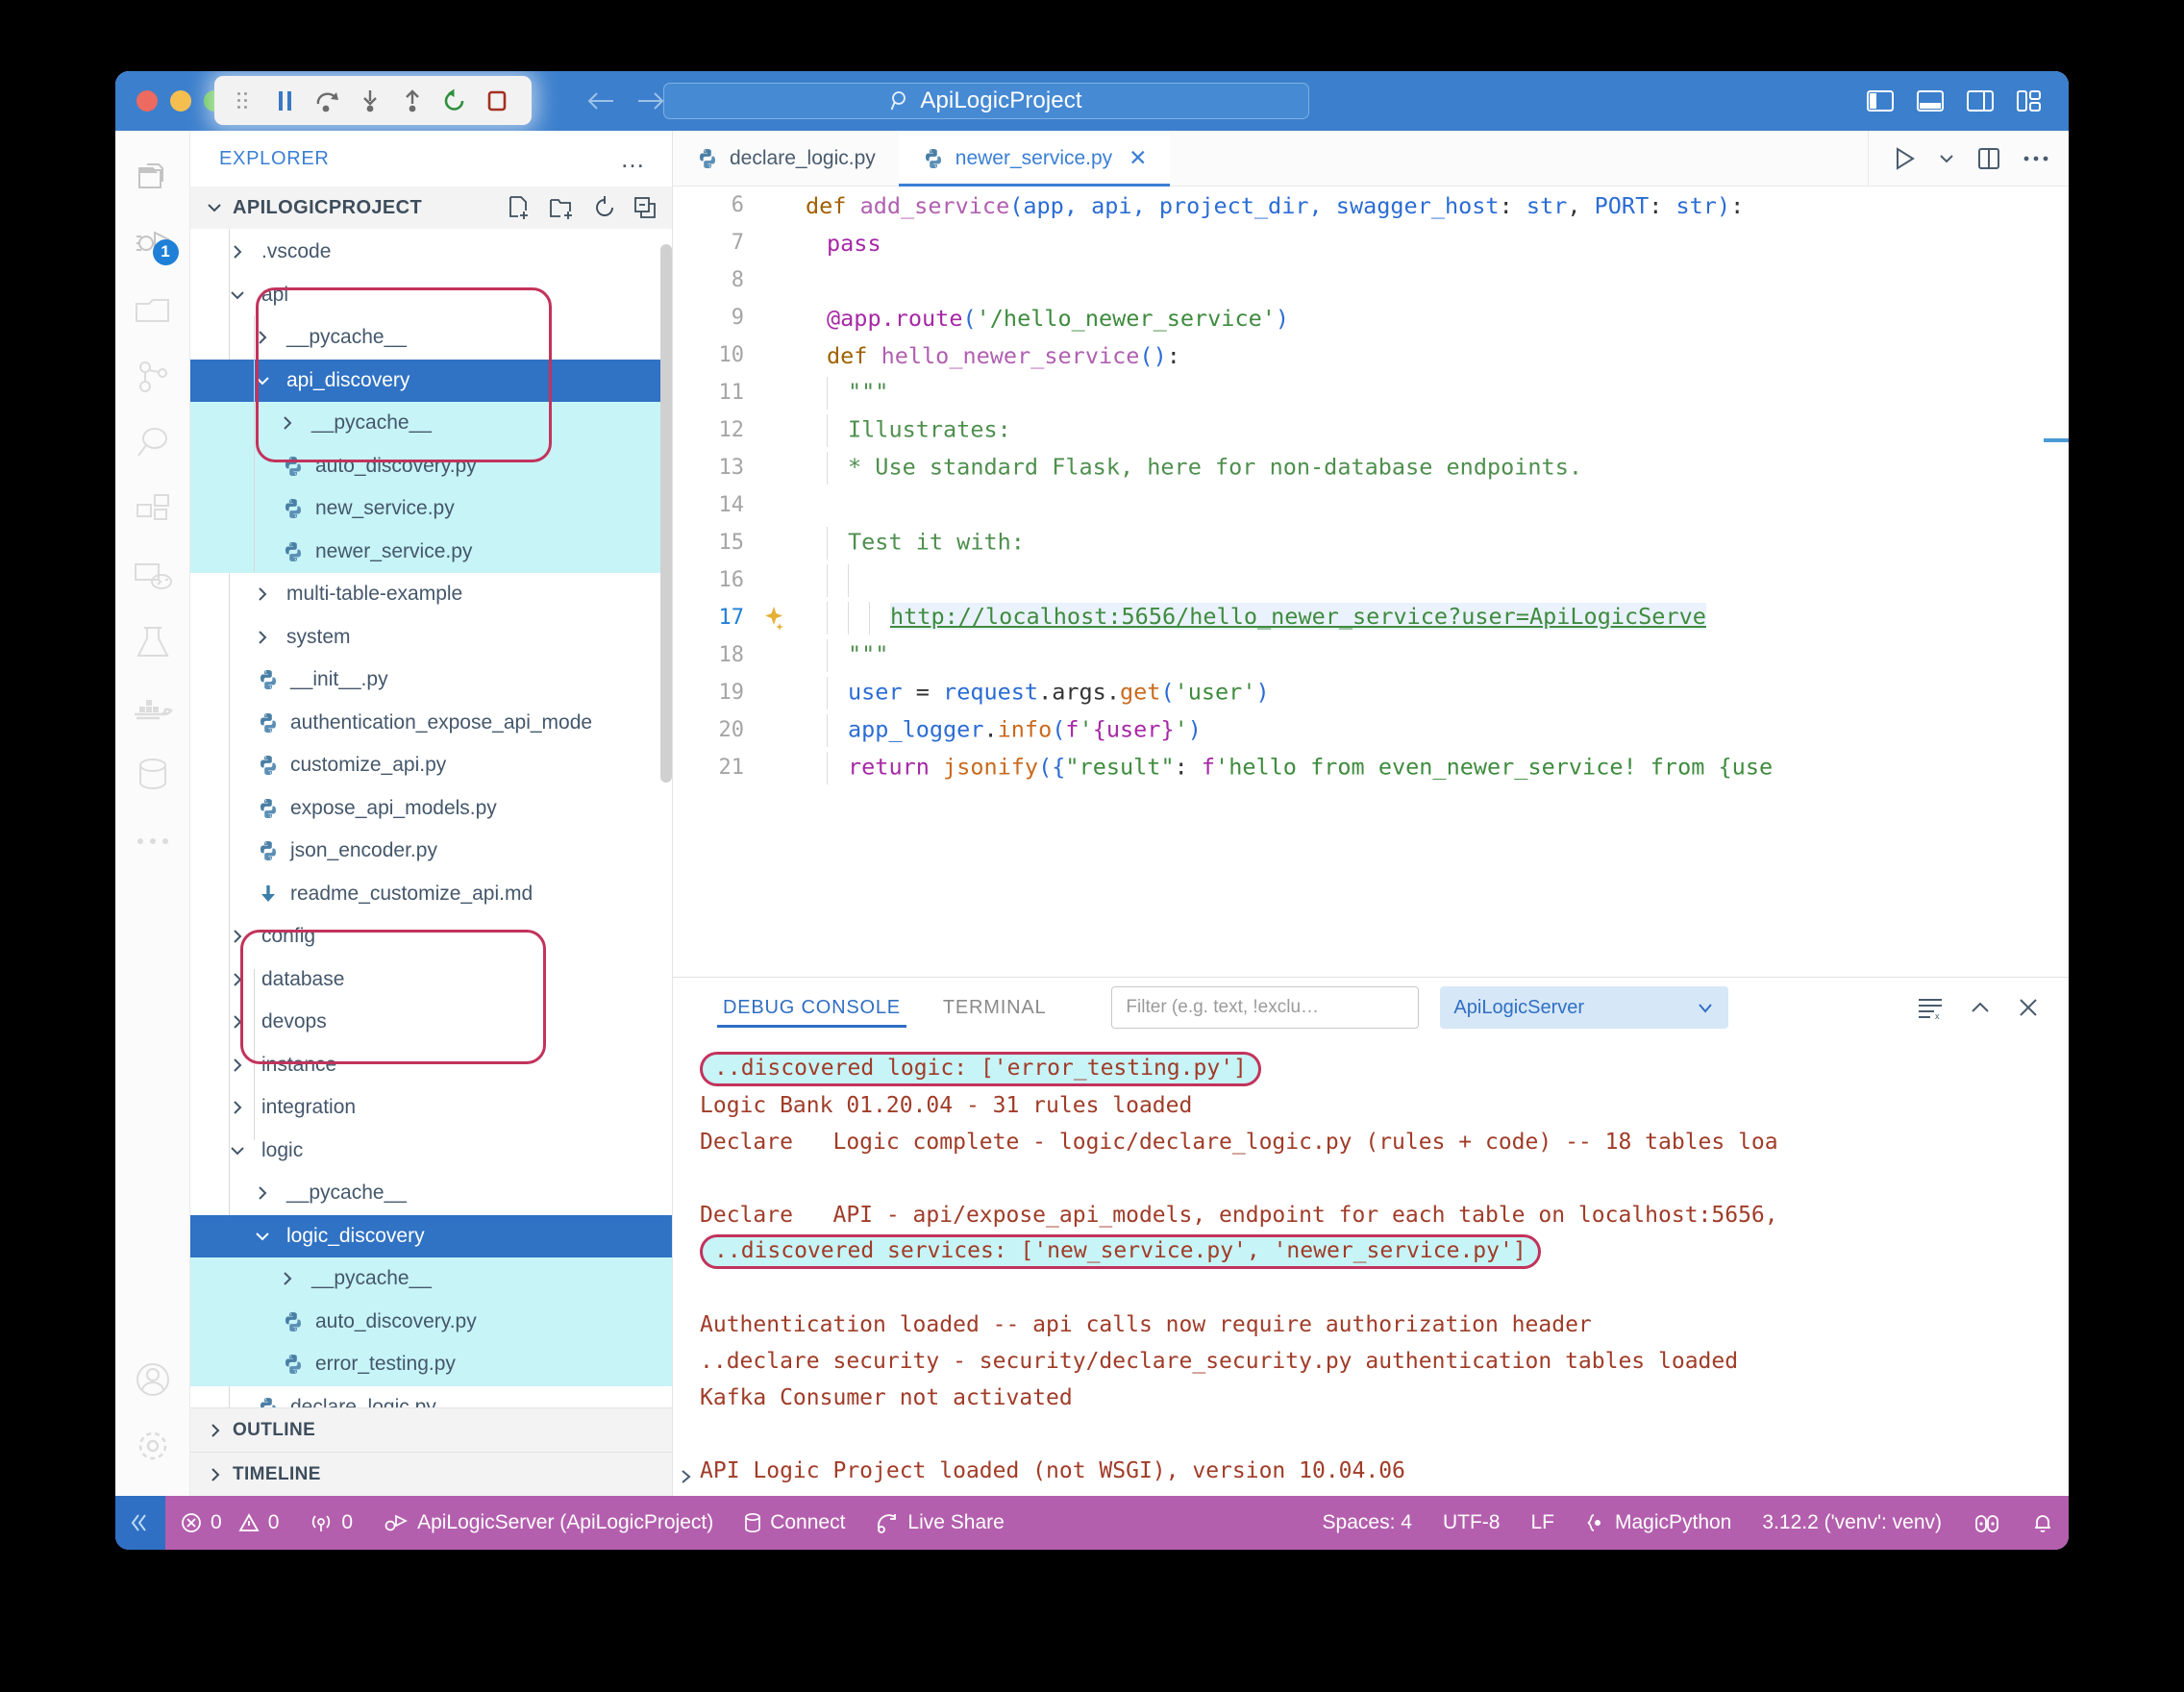  I want to click on tree-item-customize-api-py: customize_api.py, so click(431, 765).